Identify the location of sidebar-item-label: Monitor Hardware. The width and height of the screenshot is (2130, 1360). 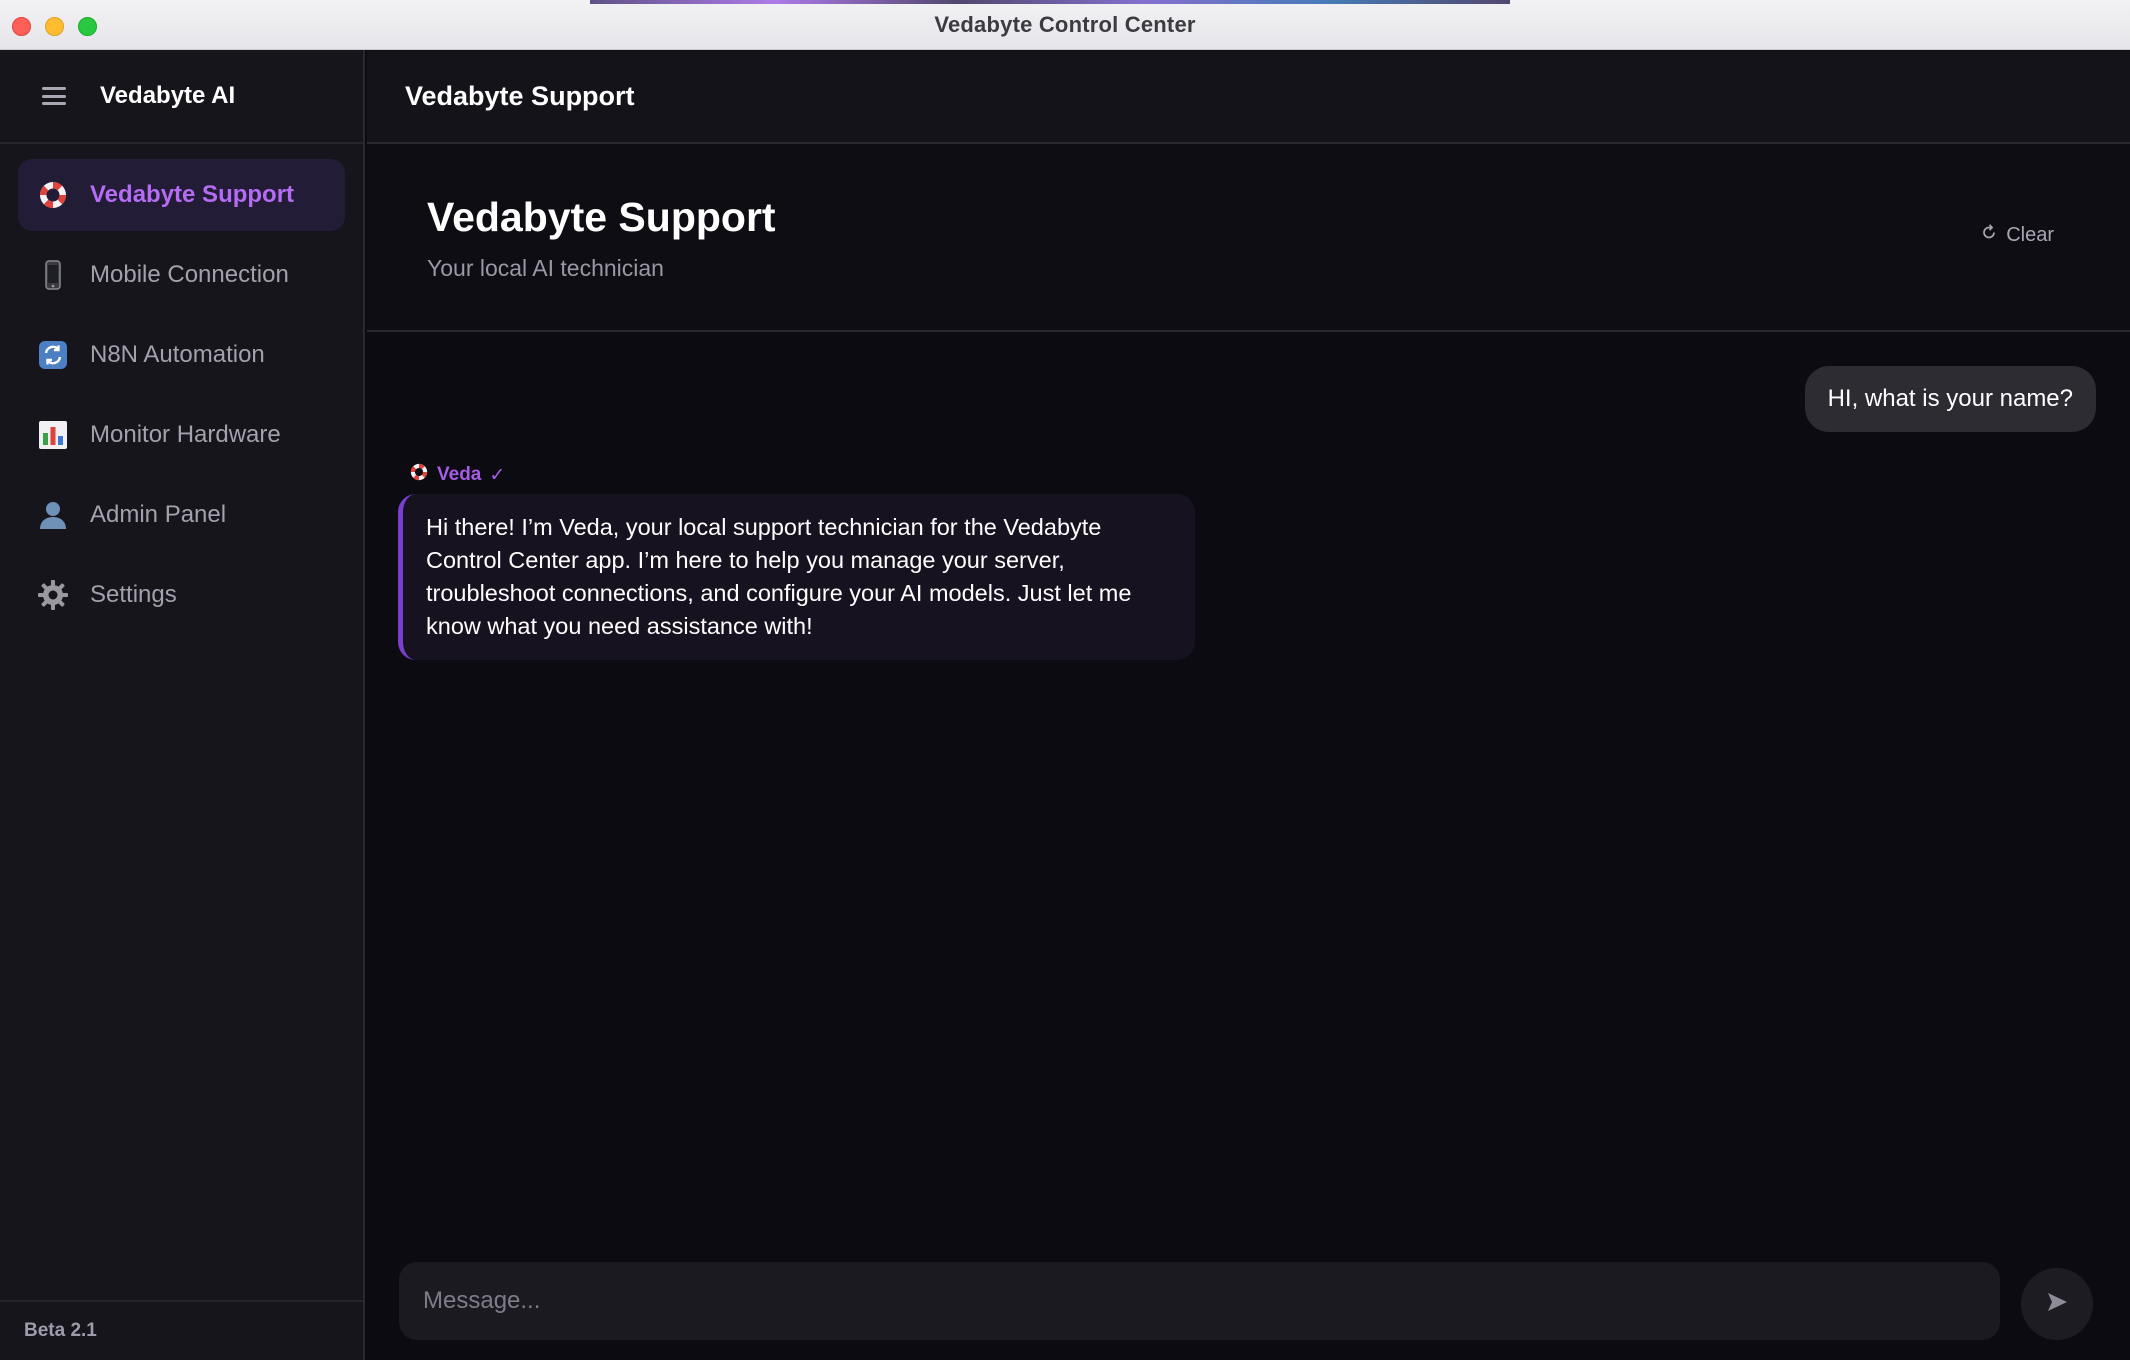
(185, 434).